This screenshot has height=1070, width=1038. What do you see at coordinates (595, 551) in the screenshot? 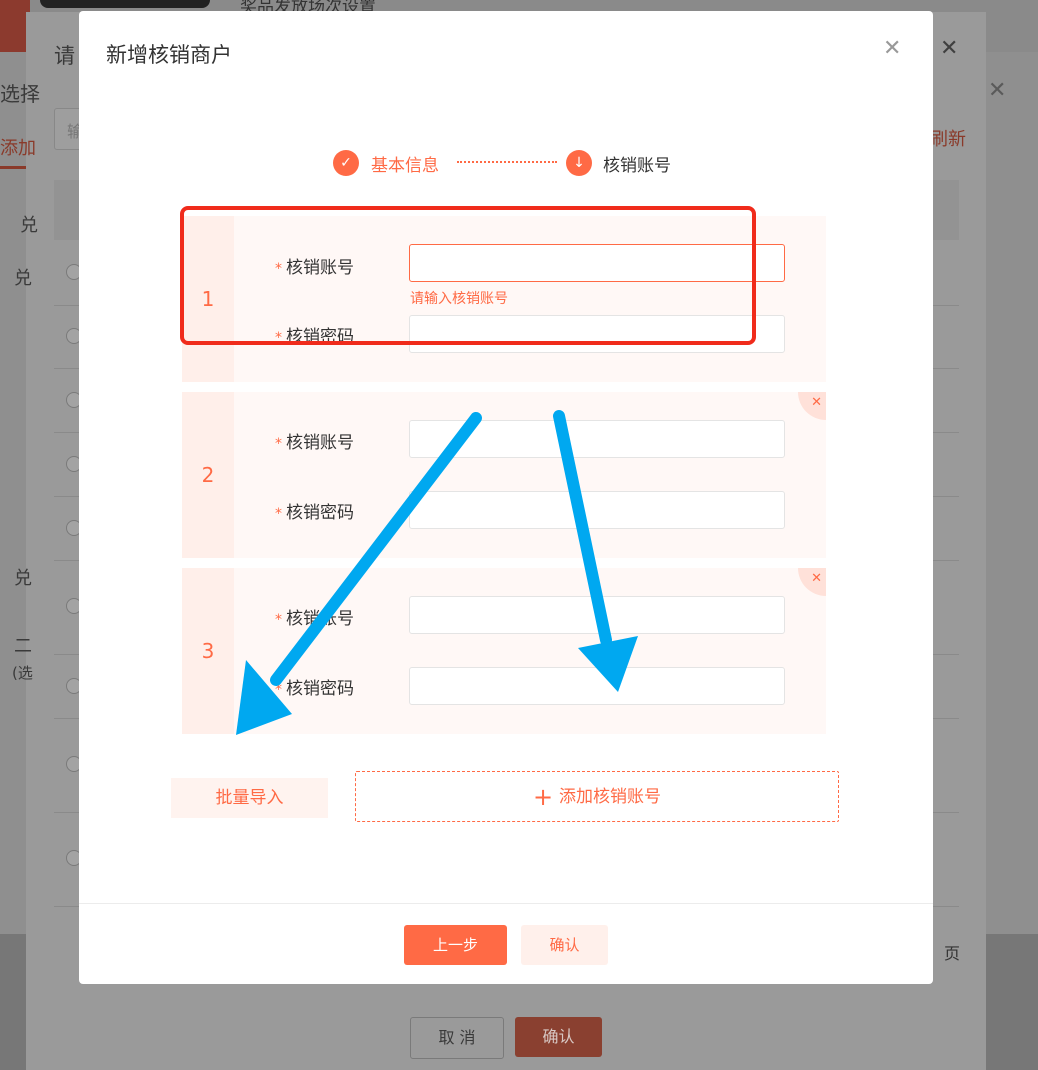
I see `annotation-arrow-right` at bounding box center [595, 551].